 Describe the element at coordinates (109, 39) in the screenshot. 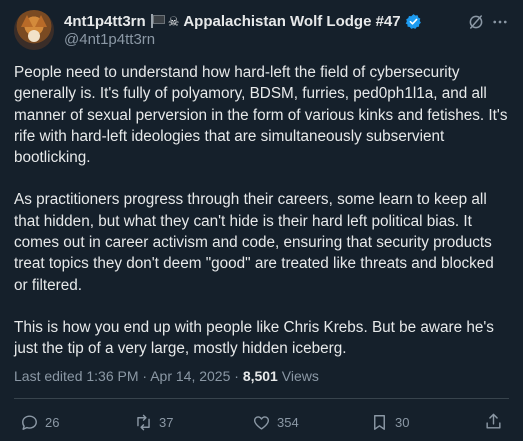

I see `author-handle: @4nt1p4tt3rn` at that location.